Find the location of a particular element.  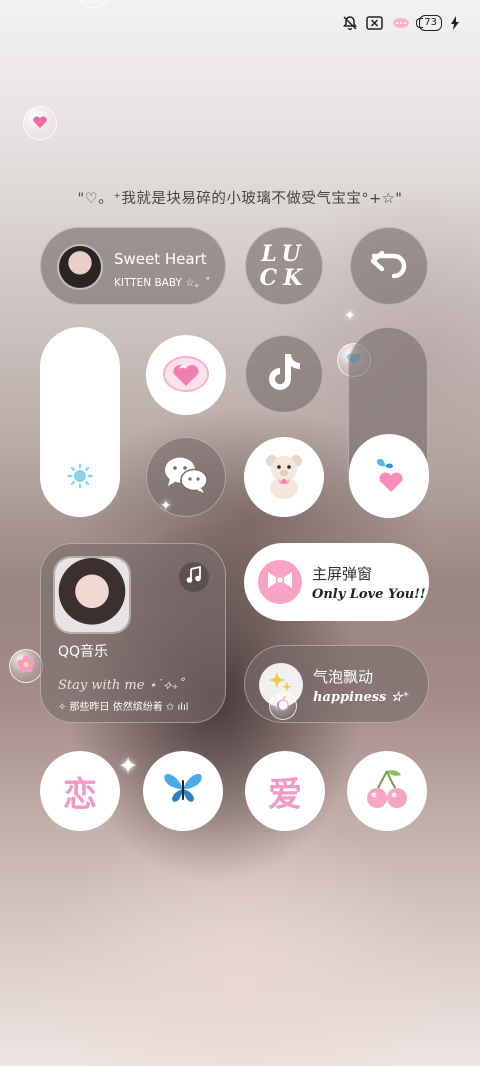

charging-bolt-icon is located at coordinates (455, 23).